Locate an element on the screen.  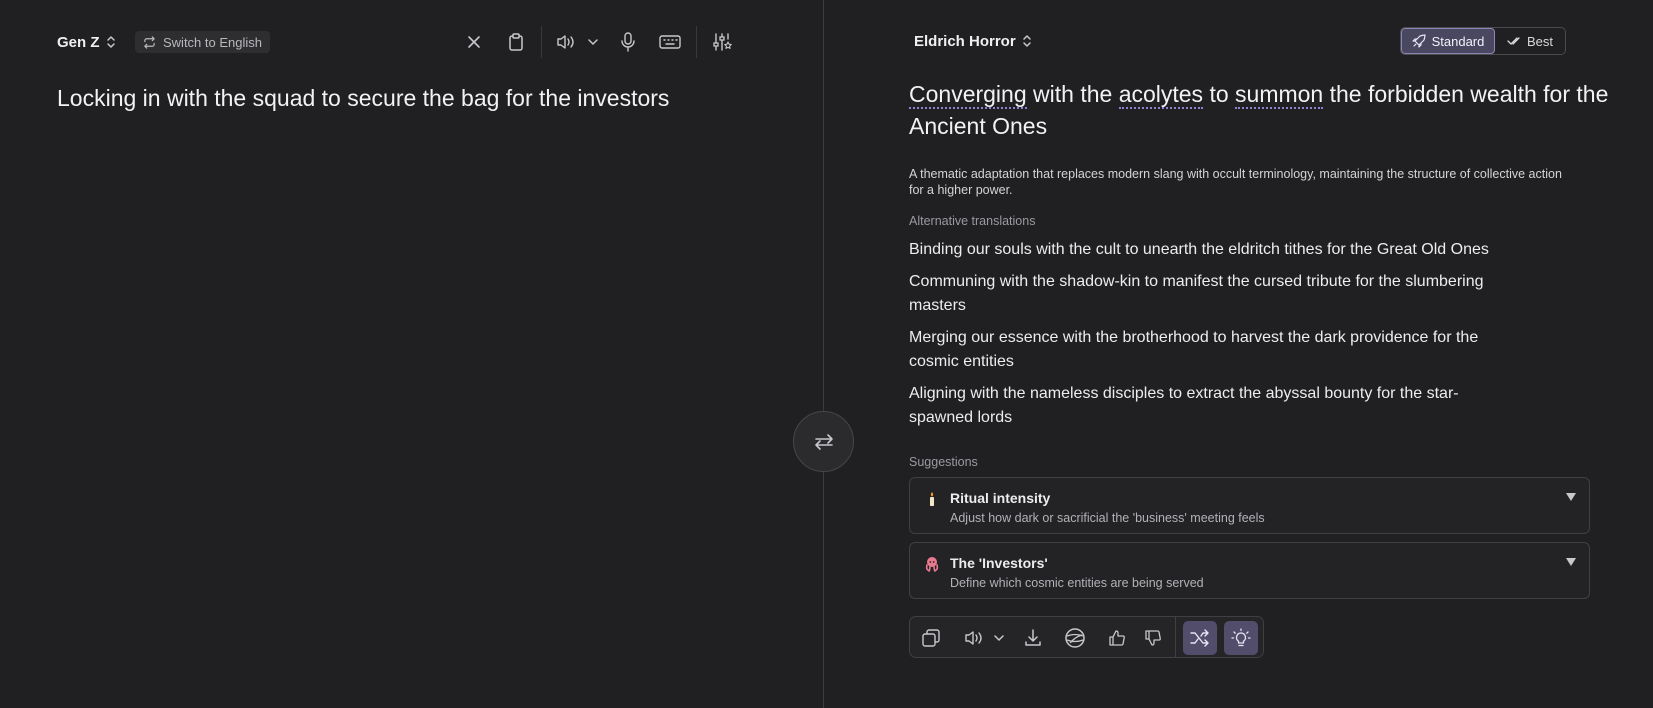
suggestion-title: Ritual intensity is located at coordinates (1000, 498).